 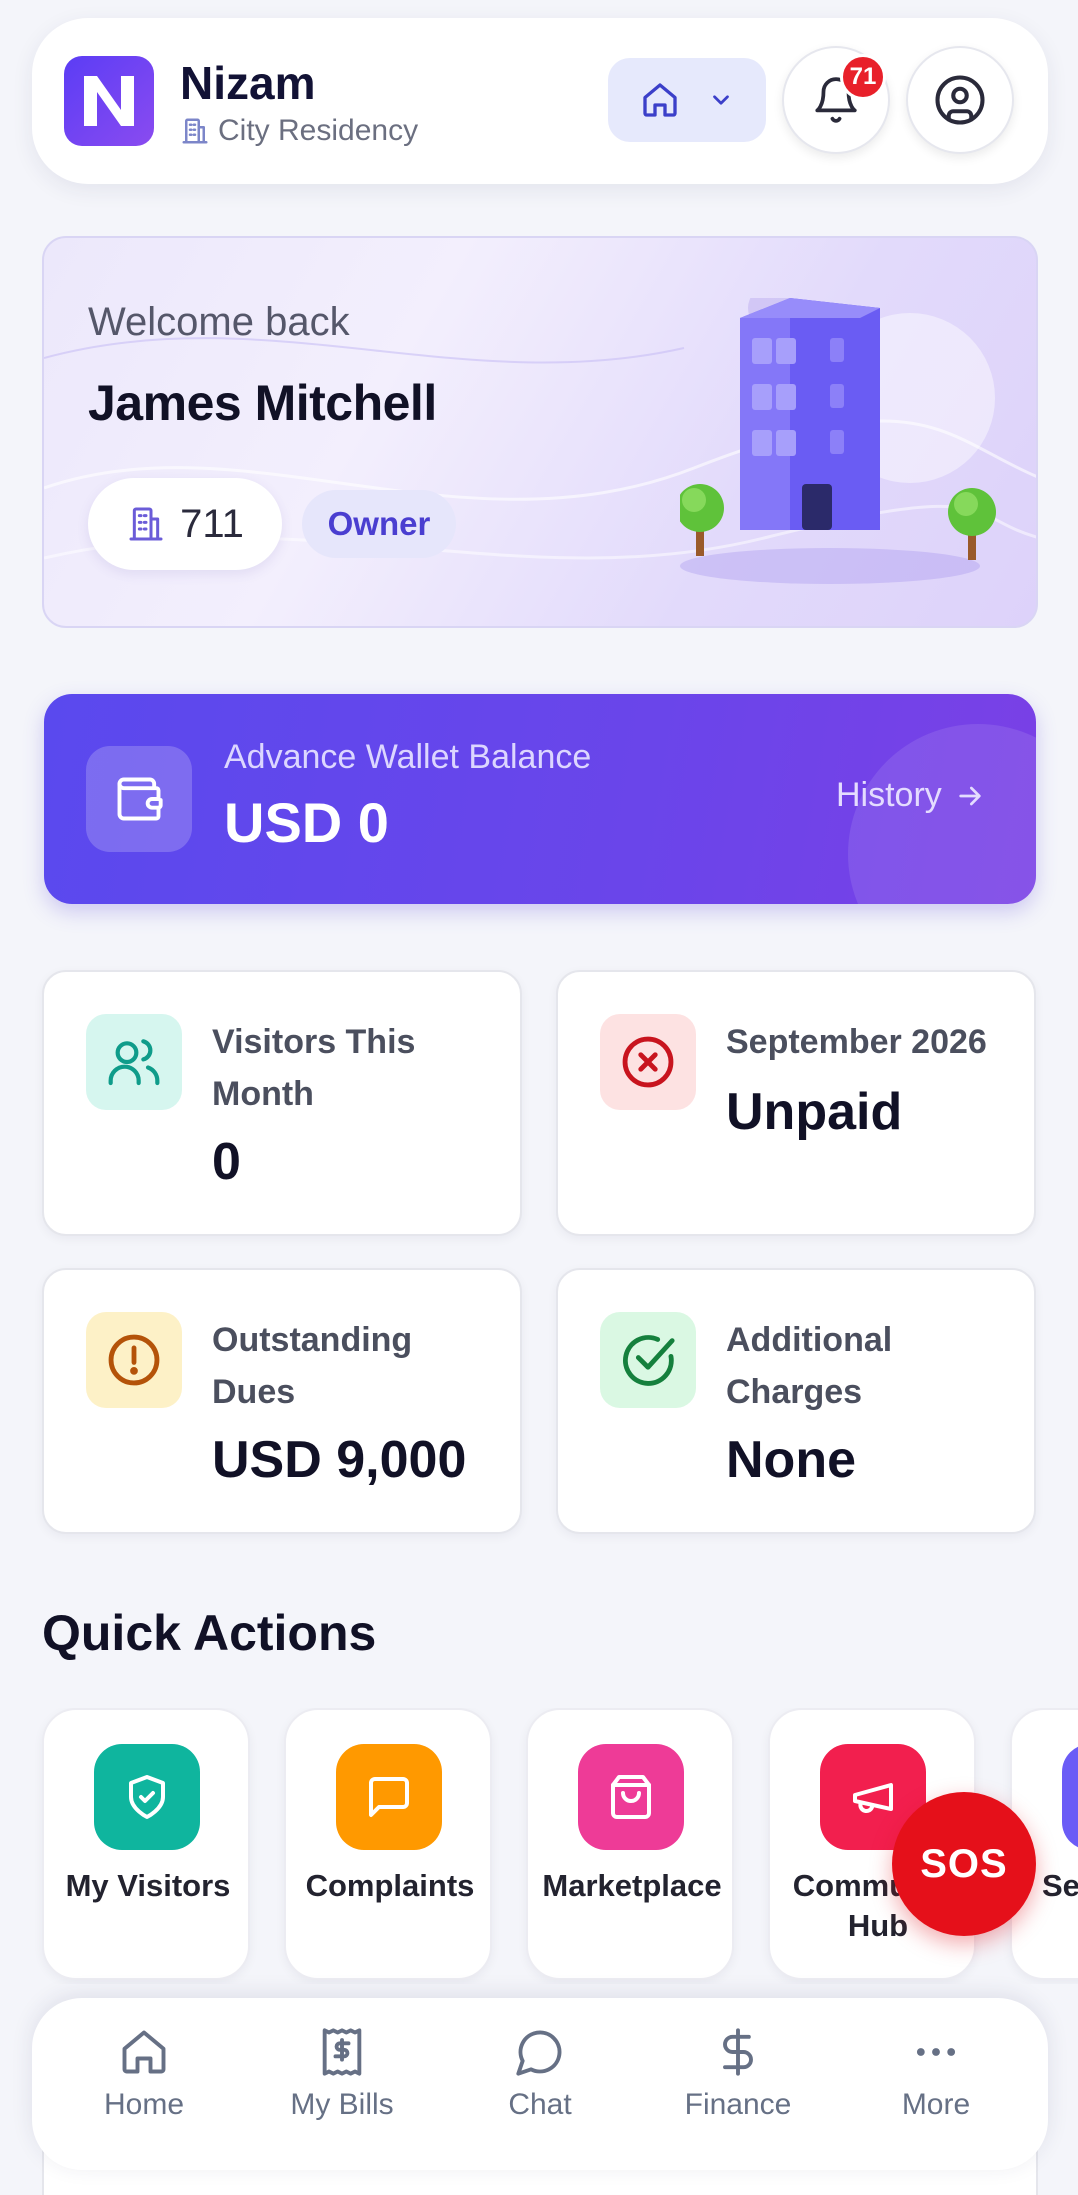 What do you see at coordinates (144, 2104) in the screenshot?
I see `nav-label: Home` at bounding box center [144, 2104].